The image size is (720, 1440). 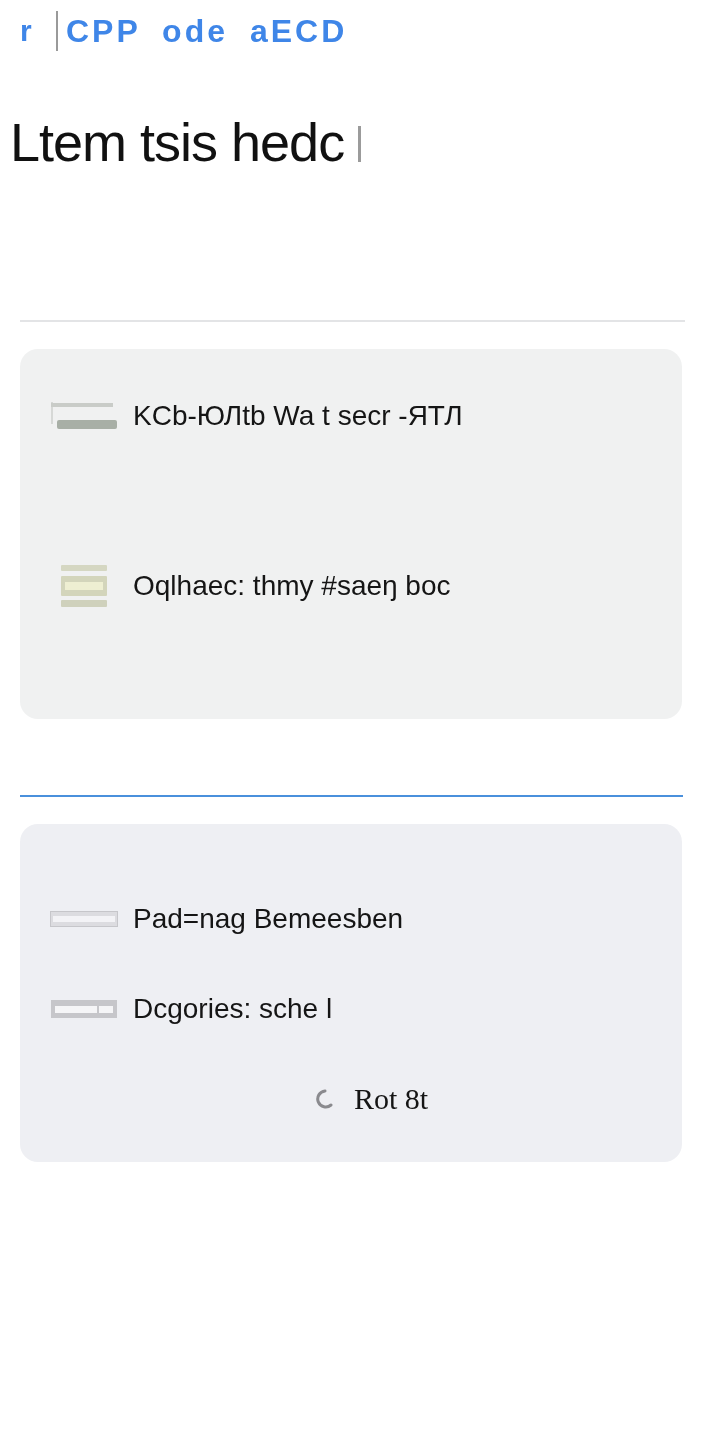 I want to click on text-cursor-icon, so click(x=360, y=144).